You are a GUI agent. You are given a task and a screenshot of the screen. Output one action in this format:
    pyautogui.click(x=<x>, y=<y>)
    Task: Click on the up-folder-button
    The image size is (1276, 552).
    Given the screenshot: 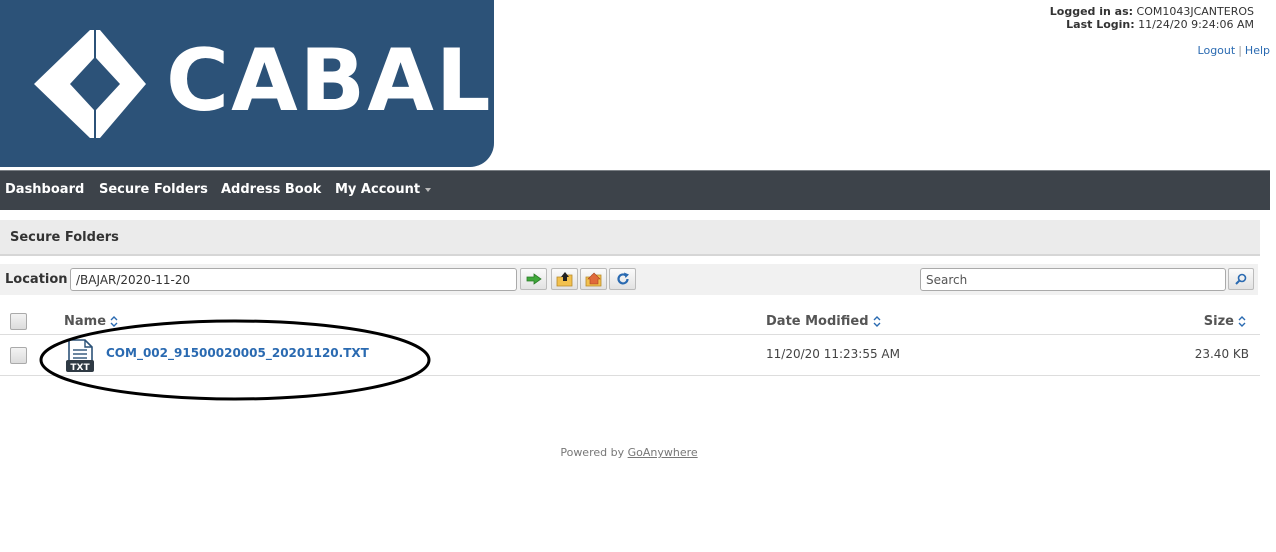 What is the action you would take?
    pyautogui.click(x=564, y=279)
    